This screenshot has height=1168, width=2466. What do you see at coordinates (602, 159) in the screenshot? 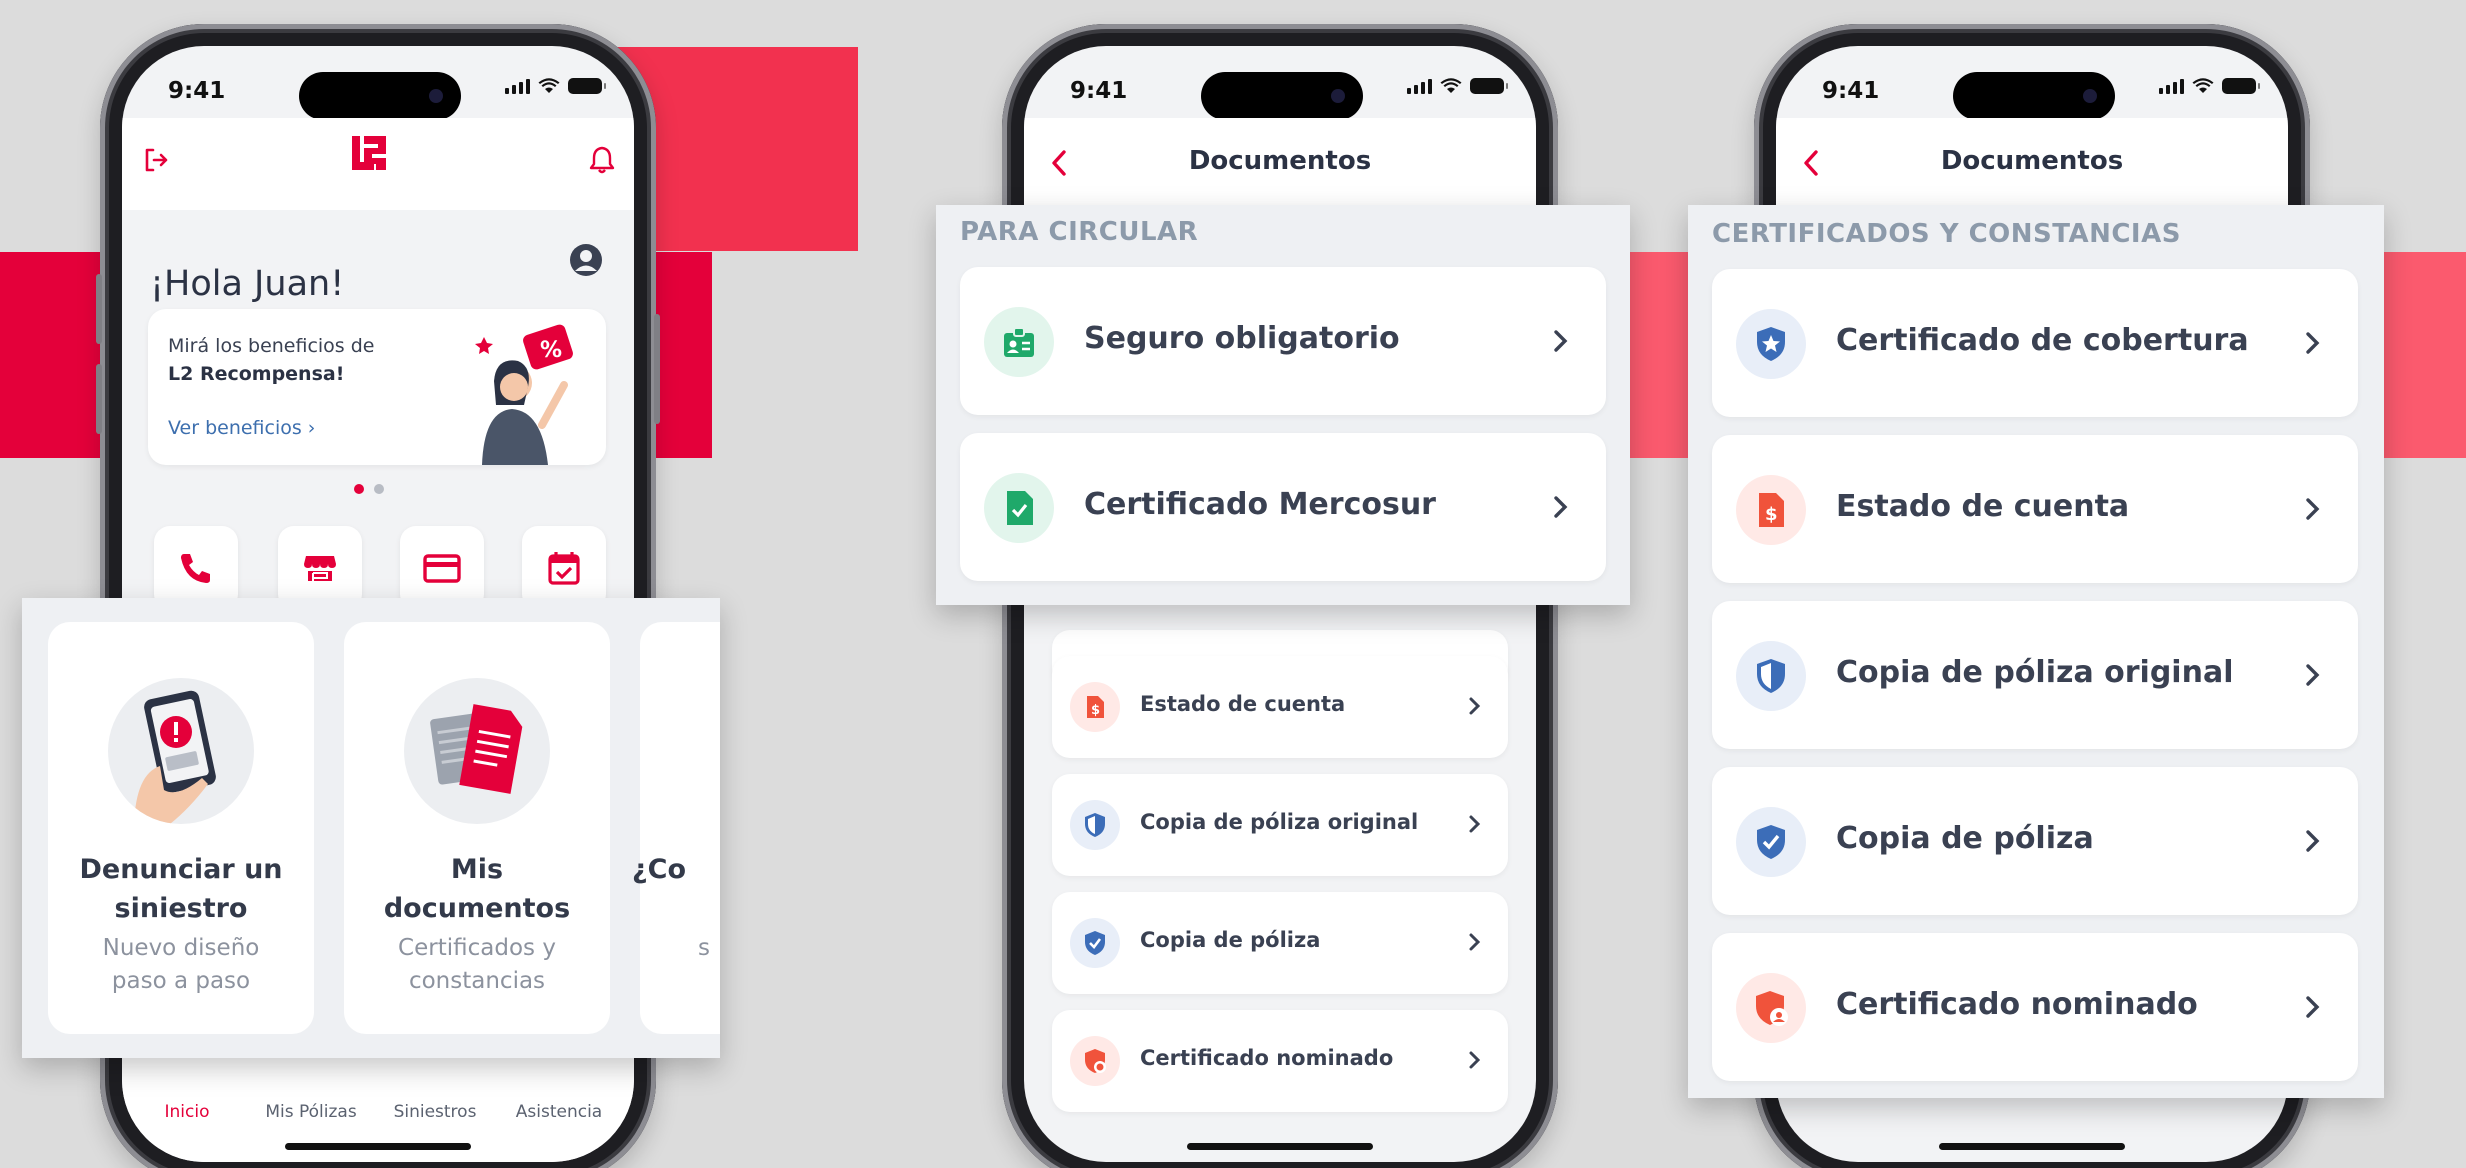
I see `bell-icon` at bounding box center [602, 159].